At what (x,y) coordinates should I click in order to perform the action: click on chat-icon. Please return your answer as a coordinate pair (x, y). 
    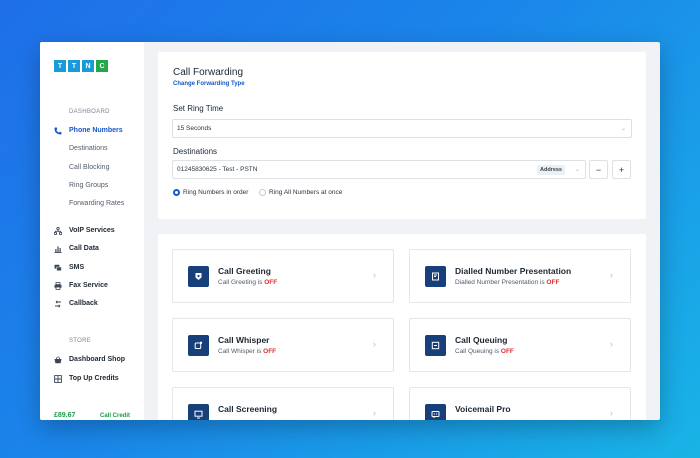
    Looking at the image, I should click on (57, 267).